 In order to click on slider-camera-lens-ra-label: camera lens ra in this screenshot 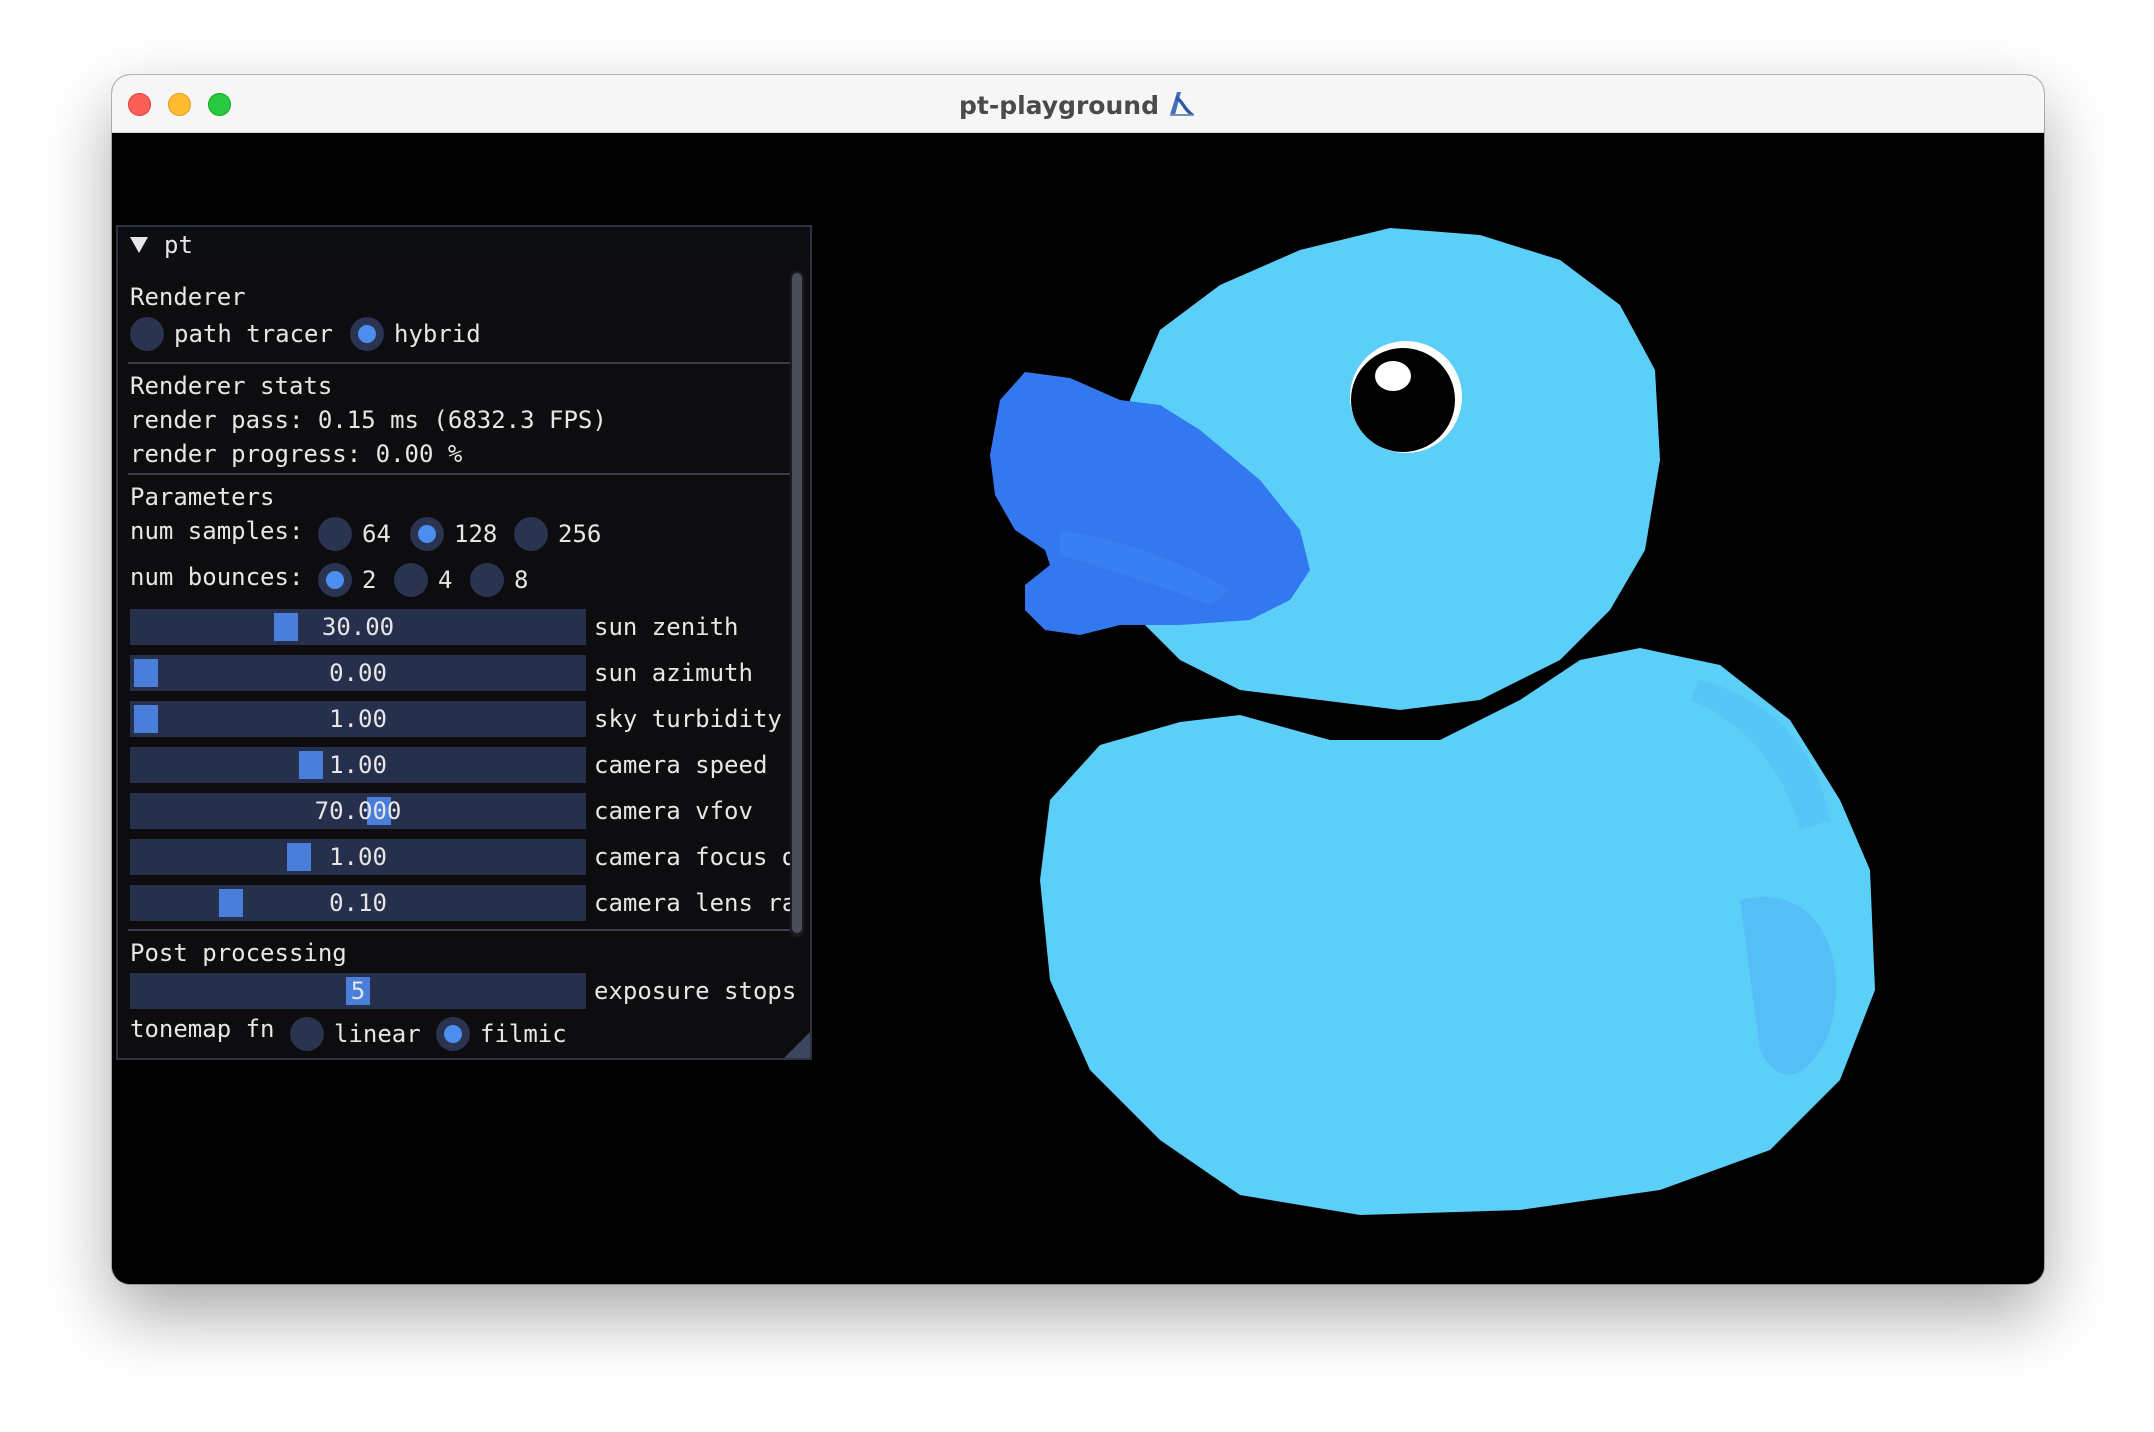, I will do `click(695, 903)`.